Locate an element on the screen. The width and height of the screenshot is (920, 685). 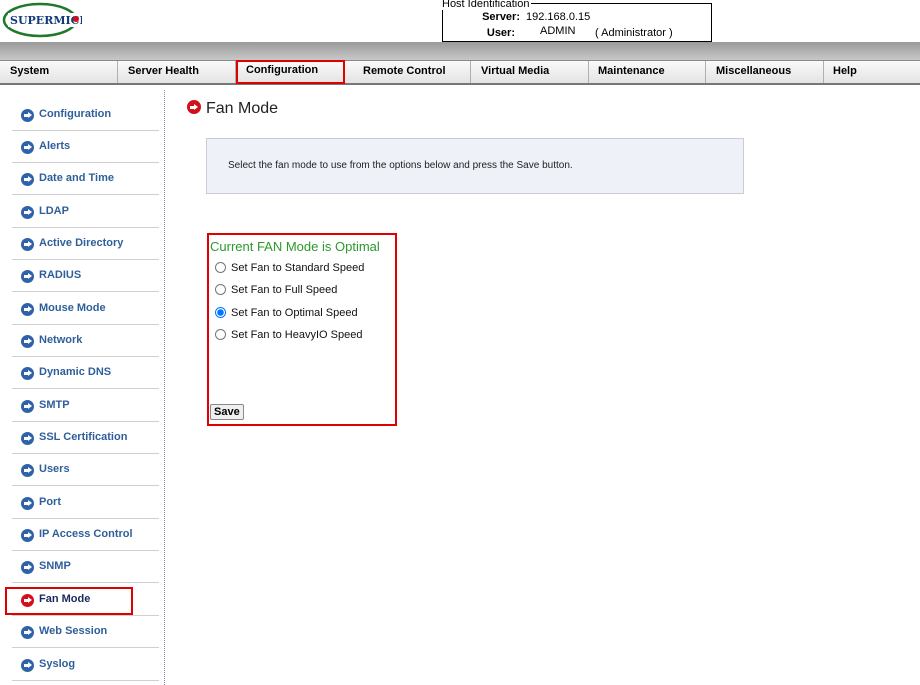
user-role: ( Administrator ) is located at coordinates (634, 33).